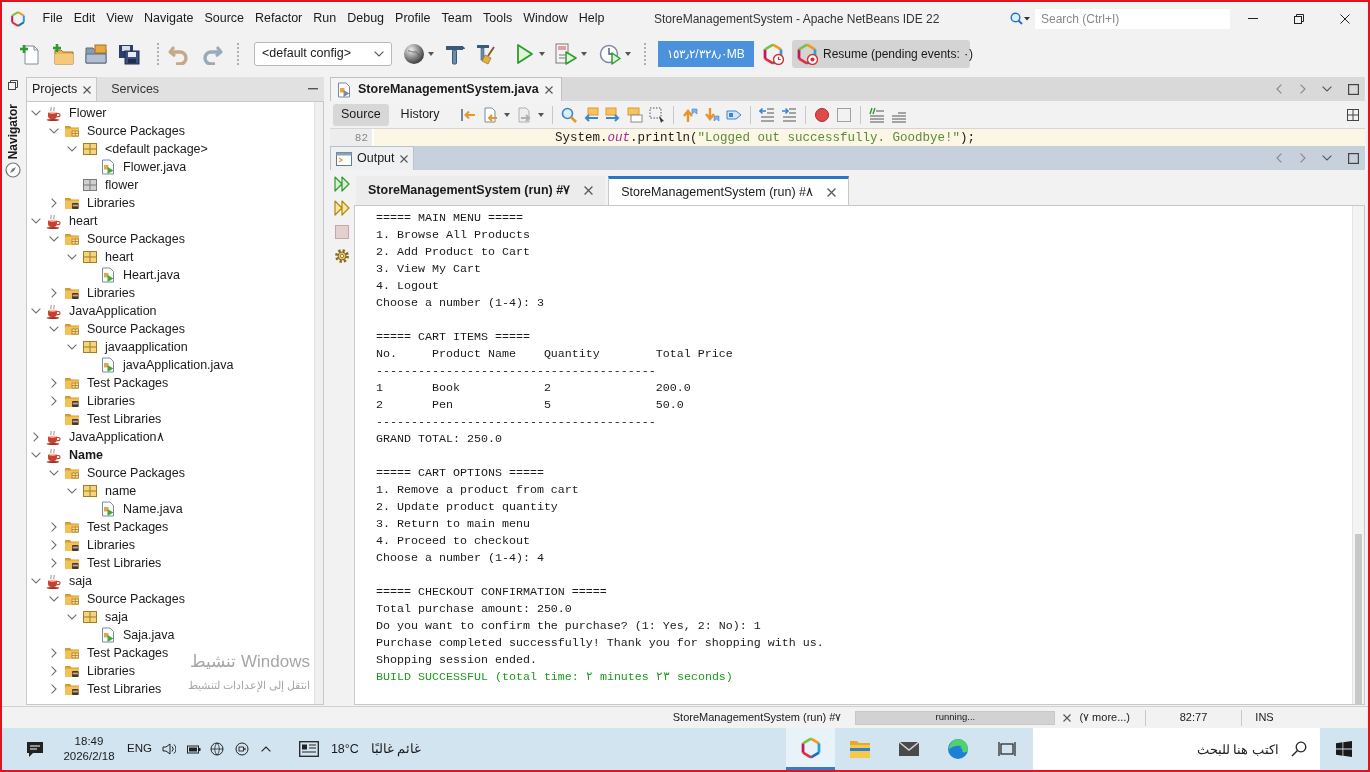 This screenshot has height=772, width=1370. Describe the element at coordinates (610, 53) in the screenshot. I see `clock-play-icon` at that location.